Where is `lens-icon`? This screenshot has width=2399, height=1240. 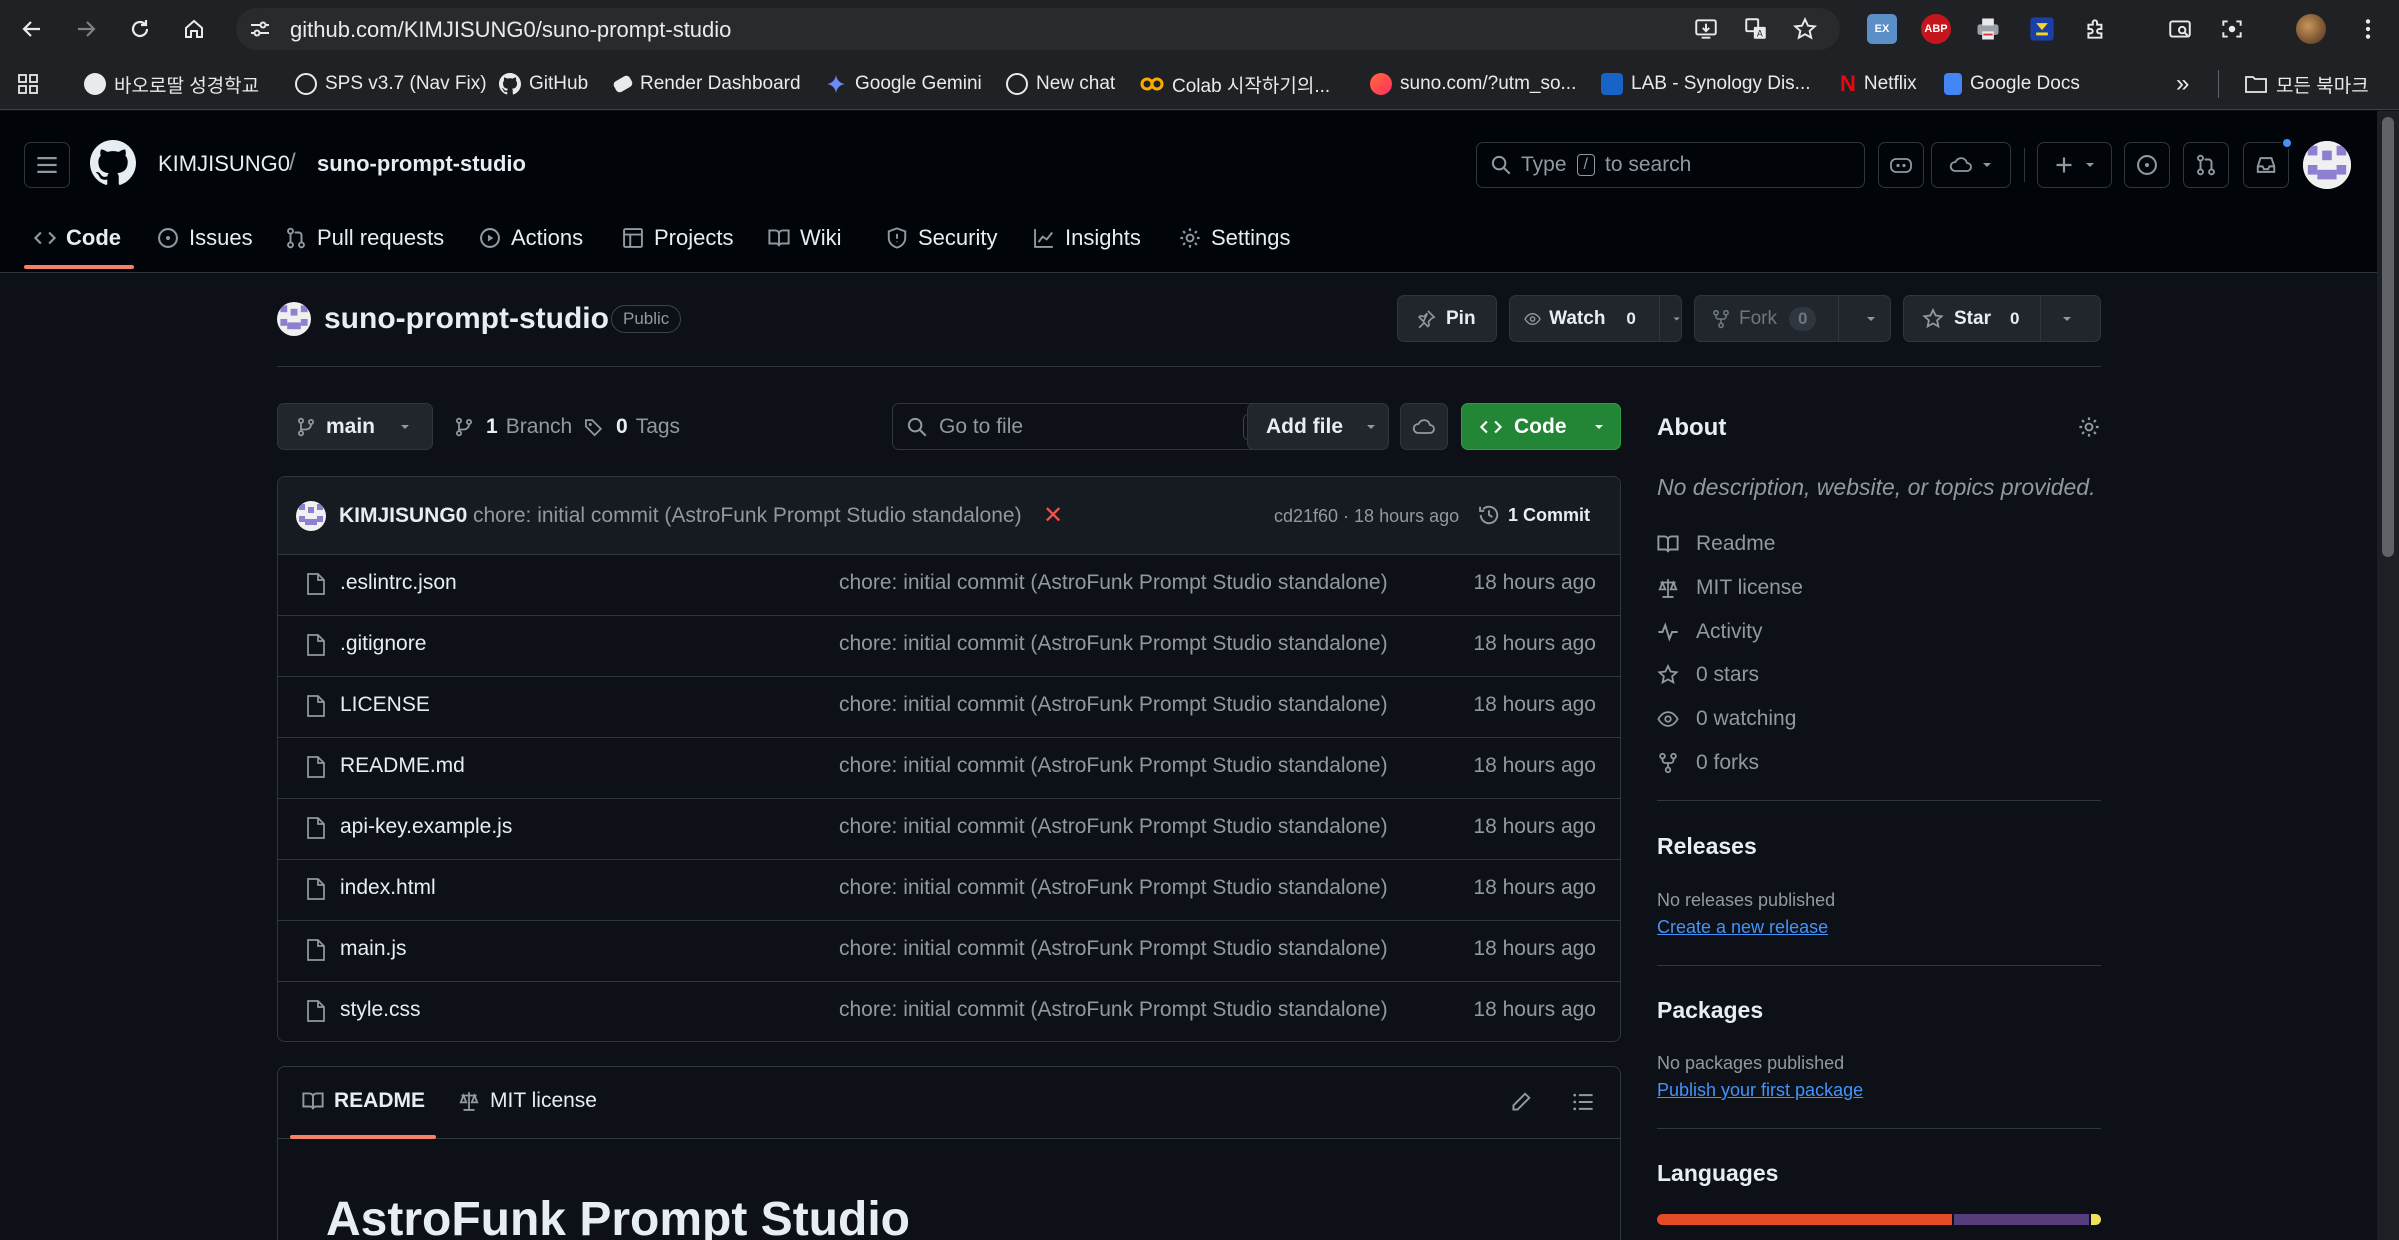 lens-icon is located at coordinates (2232, 29).